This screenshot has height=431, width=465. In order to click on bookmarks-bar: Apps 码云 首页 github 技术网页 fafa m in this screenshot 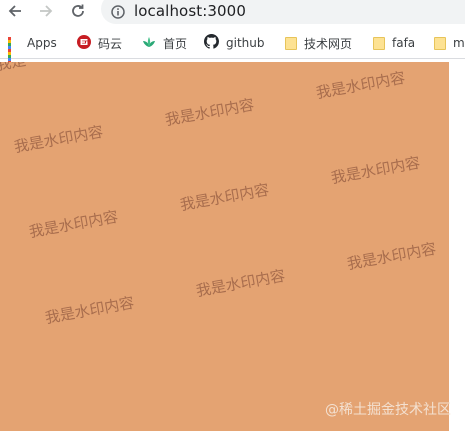, I will do `click(232, 46)`.